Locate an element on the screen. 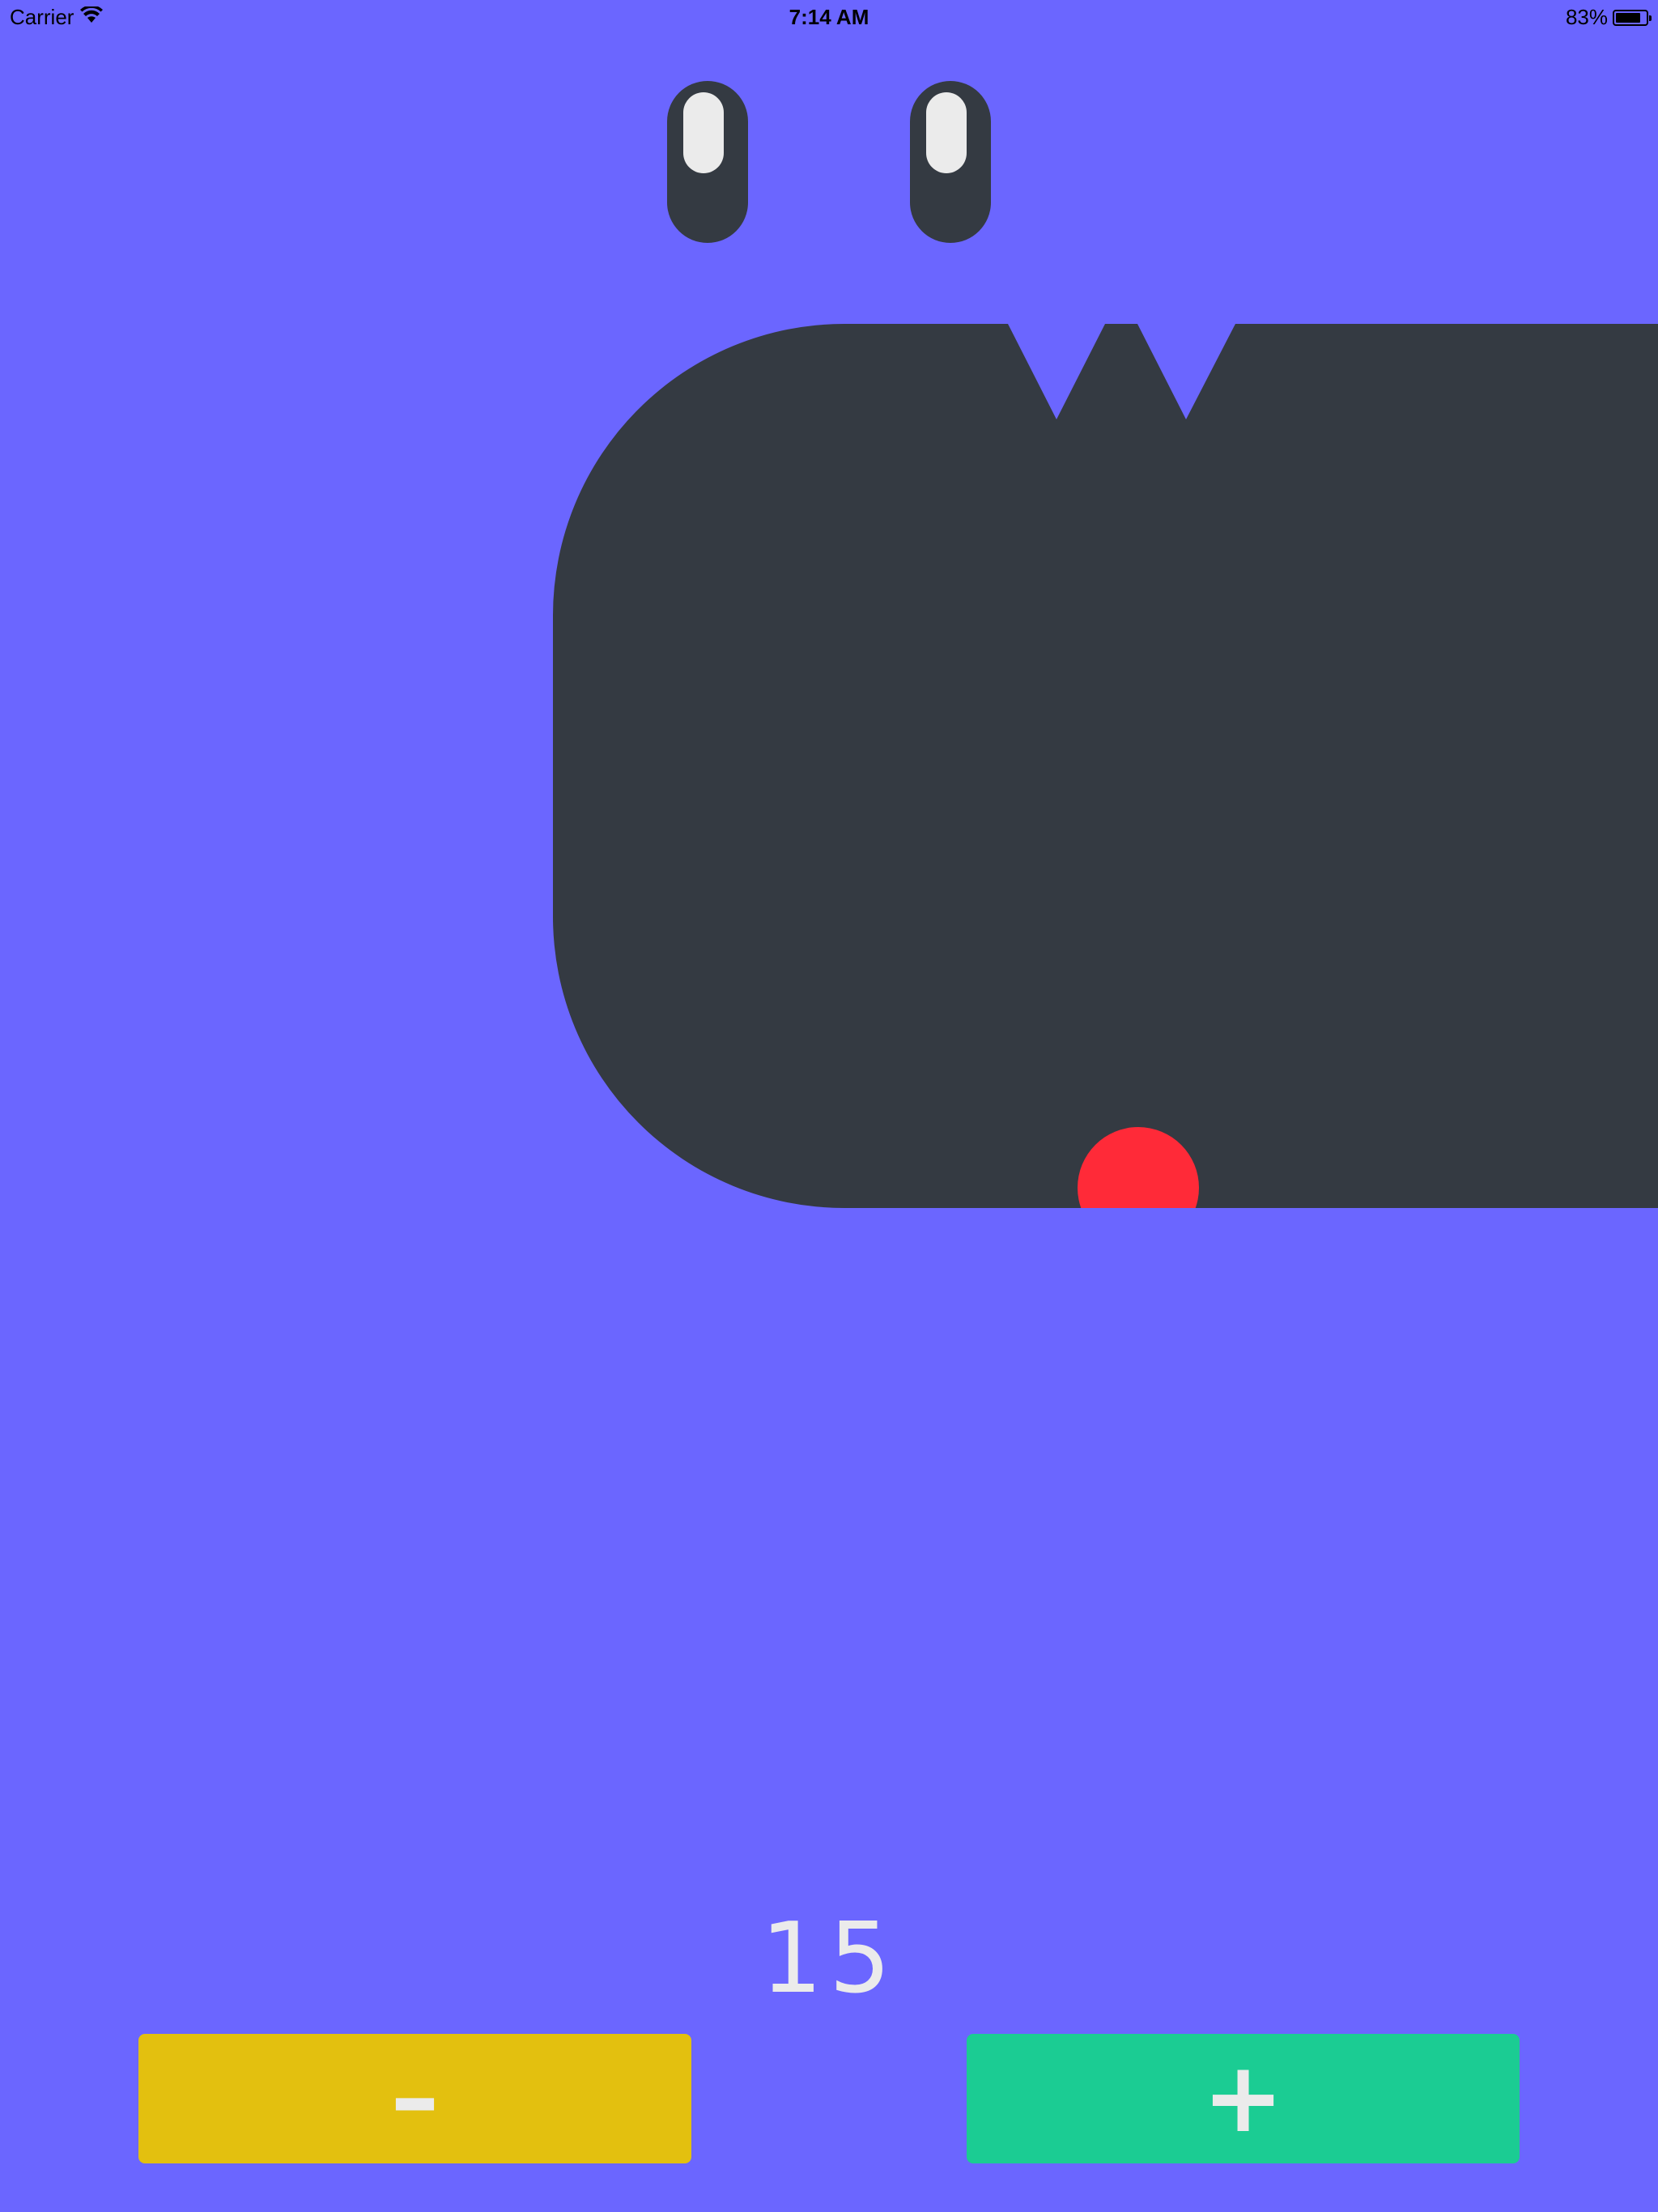 This screenshot has width=1658, height=2212. counter-value: 15 is located at coordinates (829, 1959).